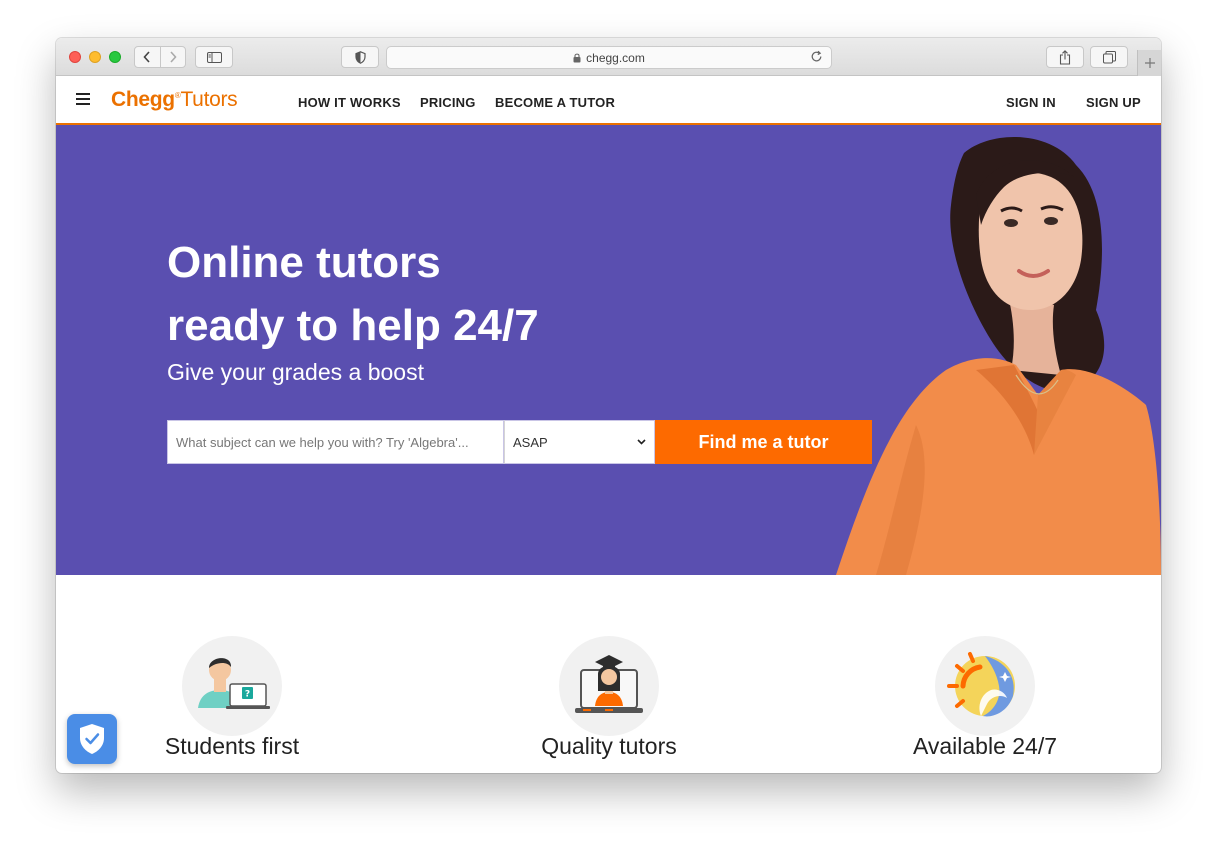 This screenshot has width=1217, height=848. I want to click on feature-quality-tutors: Quality tutors, so click(609, 704).